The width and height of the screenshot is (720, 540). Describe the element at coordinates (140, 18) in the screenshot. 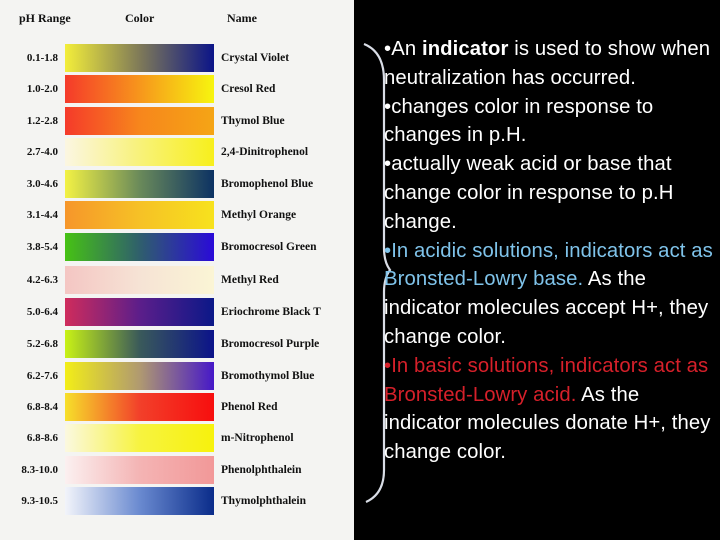

I see `header-color: Color` at that location.